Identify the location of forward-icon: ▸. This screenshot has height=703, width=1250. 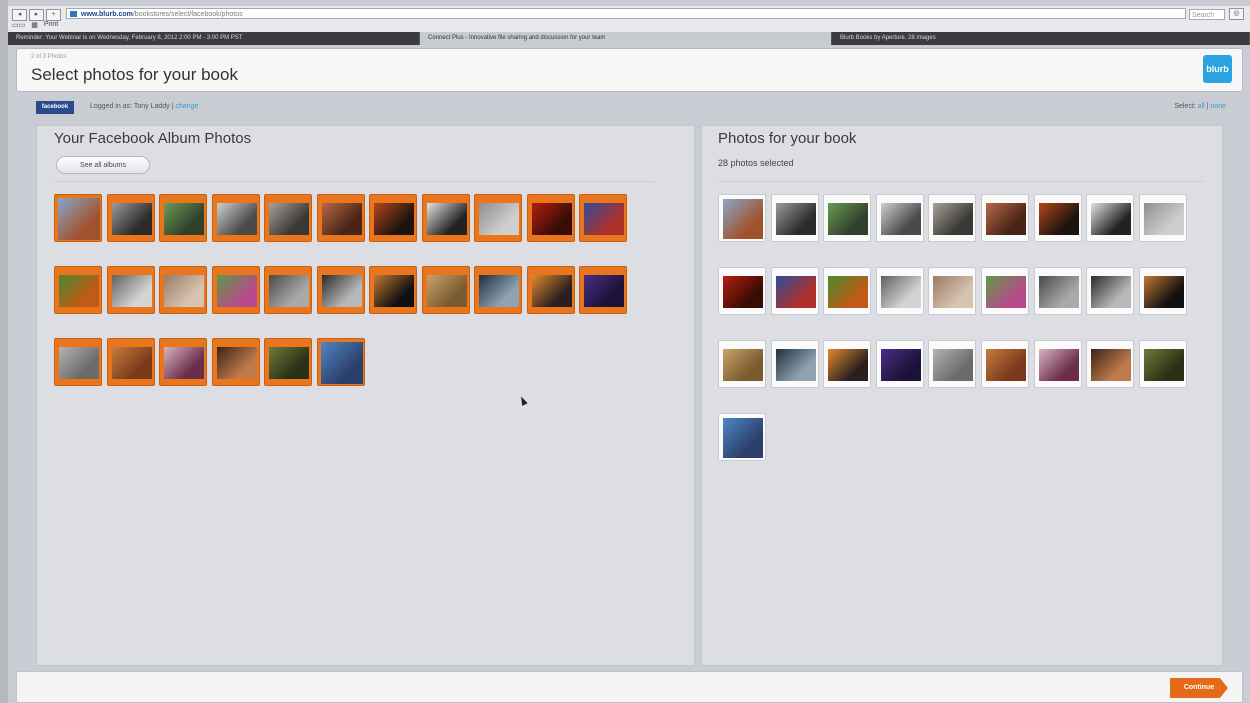
(36, 15).